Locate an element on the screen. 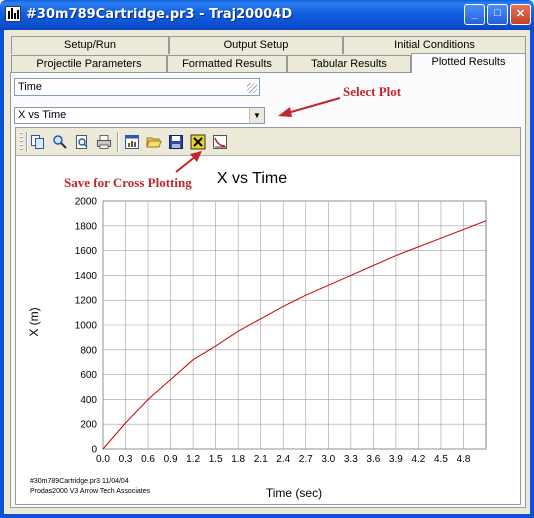  x-tick-label: 0.0 is located at coordinates (103, 459).